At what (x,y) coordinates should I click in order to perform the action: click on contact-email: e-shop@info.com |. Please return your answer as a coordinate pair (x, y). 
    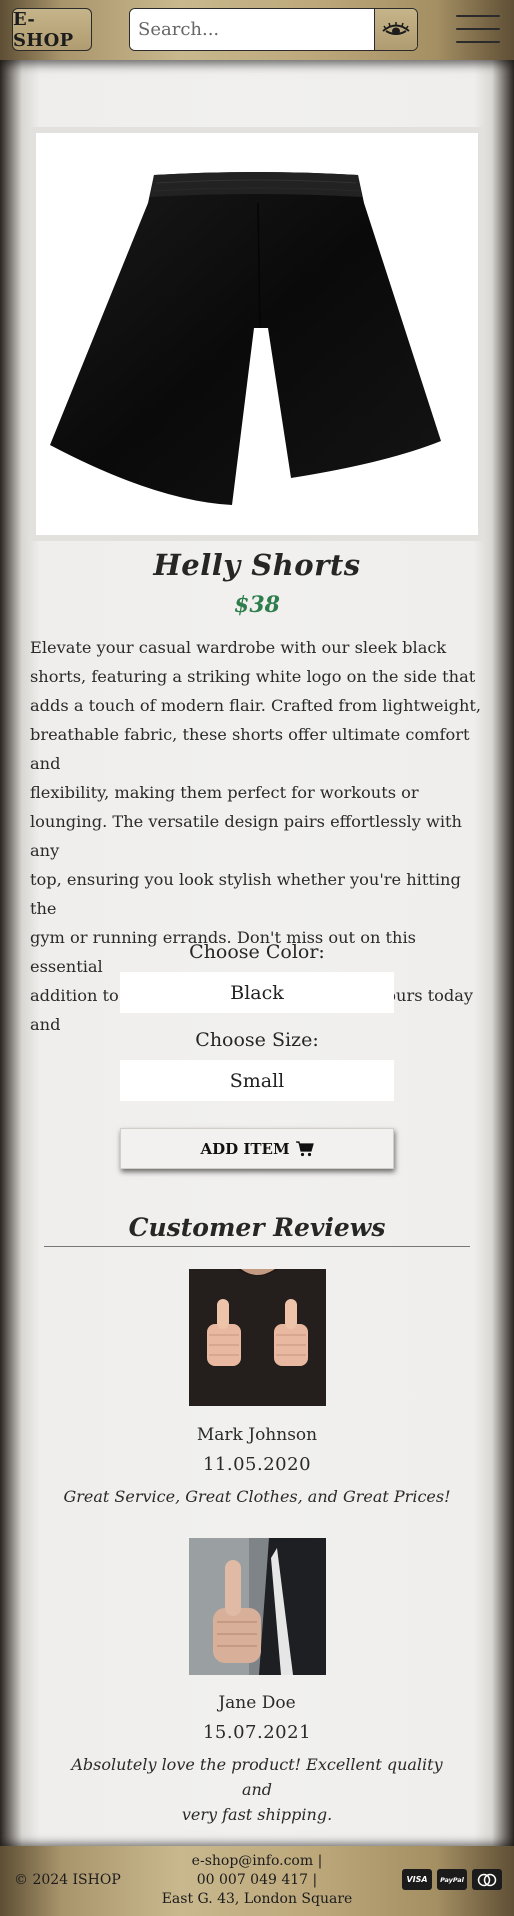
    Looking at the image, I should click on (257, 1861).